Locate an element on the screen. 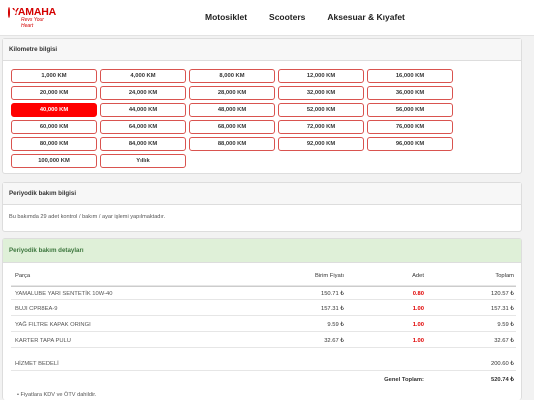  maintenance-info-title: Periyodik bakım bilgisi is located at coordinates (262, 194).